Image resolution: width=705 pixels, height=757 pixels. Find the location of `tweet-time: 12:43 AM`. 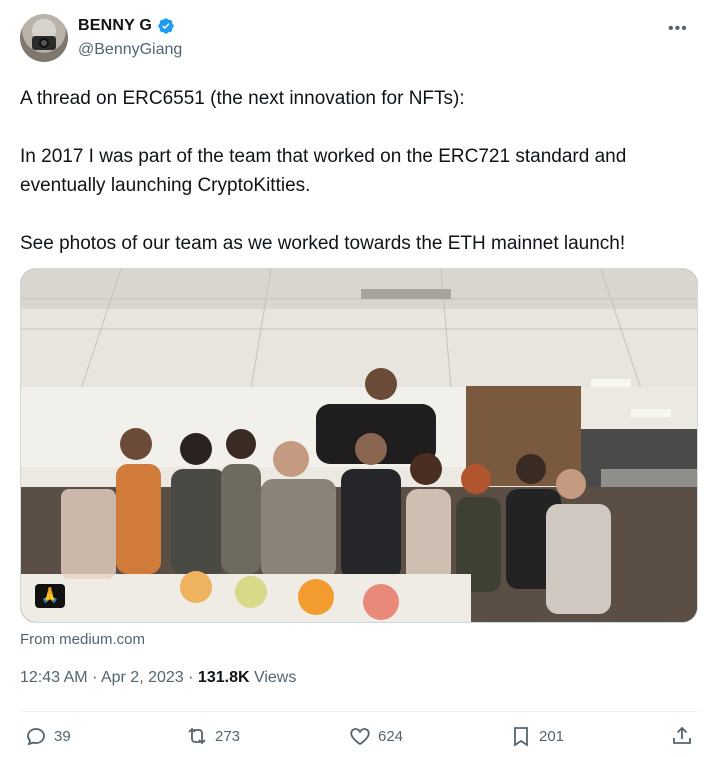

tweet-time: 12:43 AM is located at coordinates (54, 677).